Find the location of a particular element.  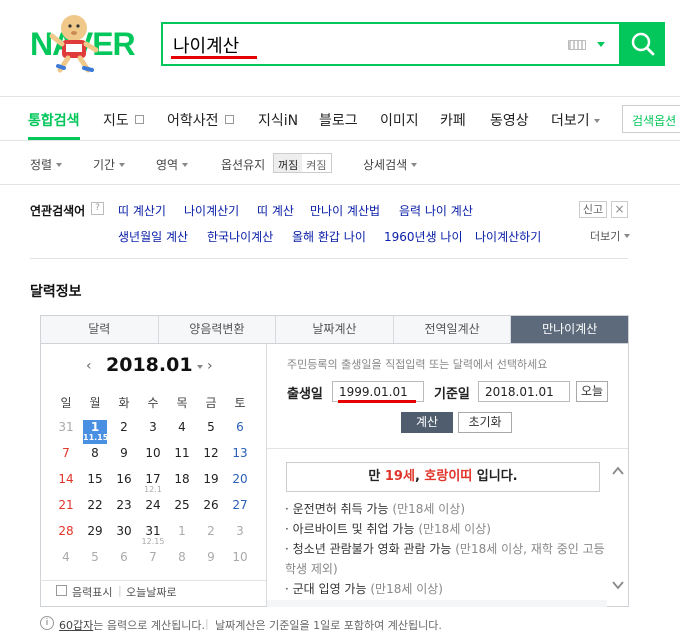

tab-more: 더보기 is located at coordinates (575, 120).